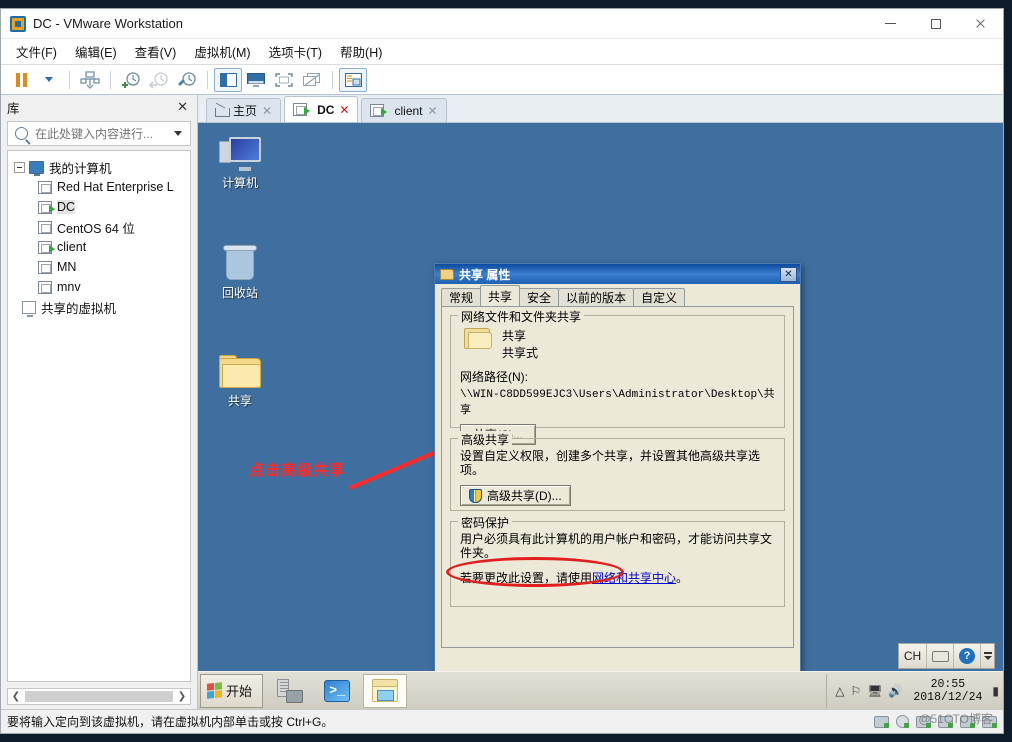 The width and height of the screenshot is (1012, 742). I want to click on manage-snapshots-button, so click(187, 80).